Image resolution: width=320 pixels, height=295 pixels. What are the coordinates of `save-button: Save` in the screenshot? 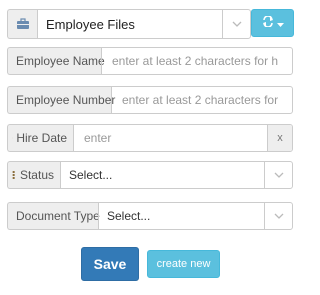 It's located at (110, 264).